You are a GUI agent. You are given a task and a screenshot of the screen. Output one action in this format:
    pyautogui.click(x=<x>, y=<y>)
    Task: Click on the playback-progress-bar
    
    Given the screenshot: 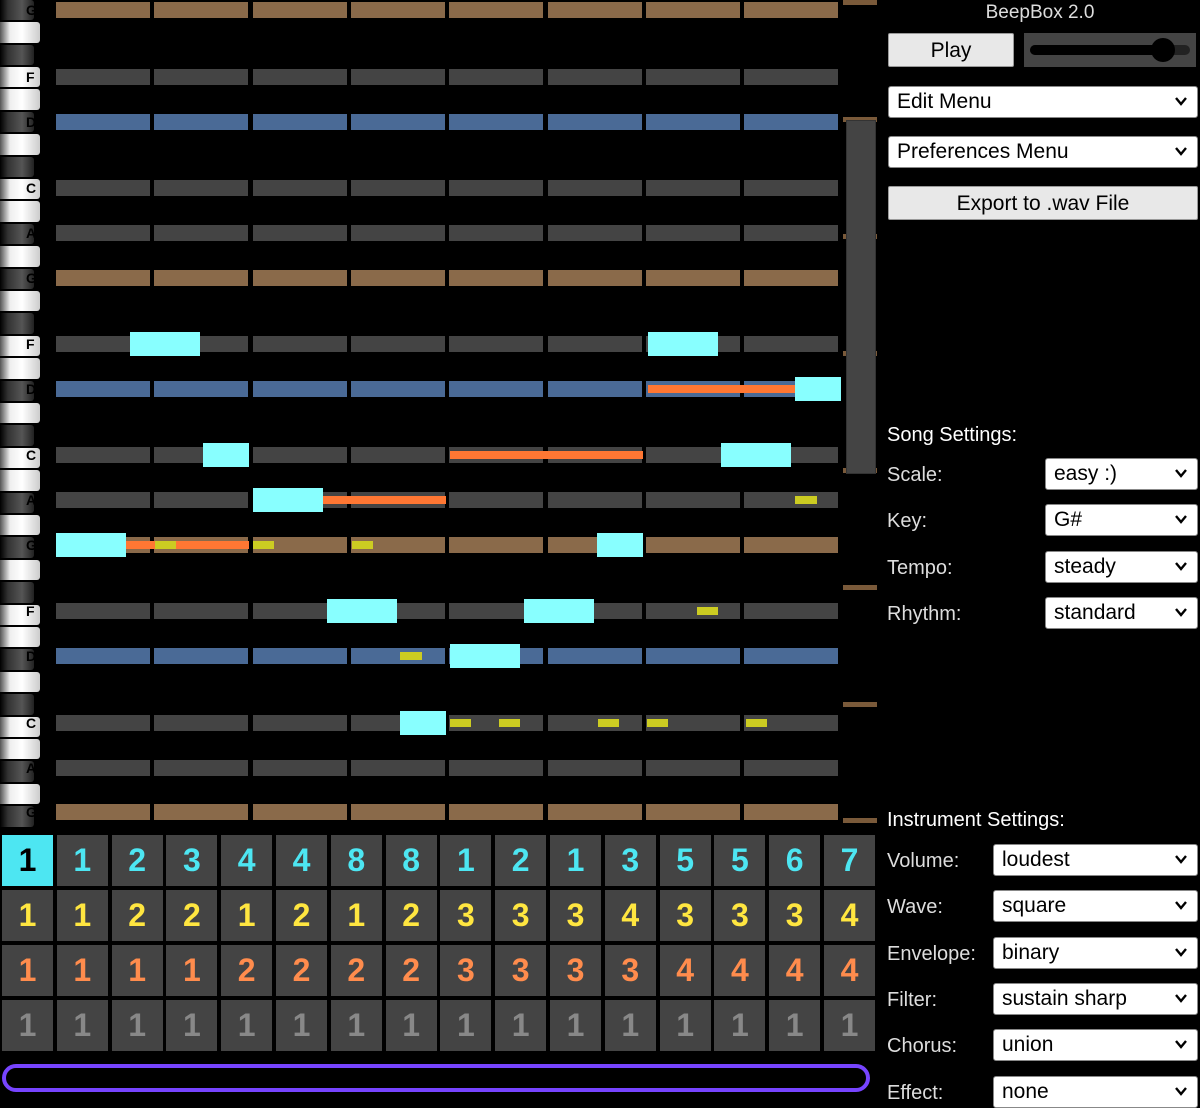 What is the action you would take?
    pyautogui.click(x=436, y=1078)
    